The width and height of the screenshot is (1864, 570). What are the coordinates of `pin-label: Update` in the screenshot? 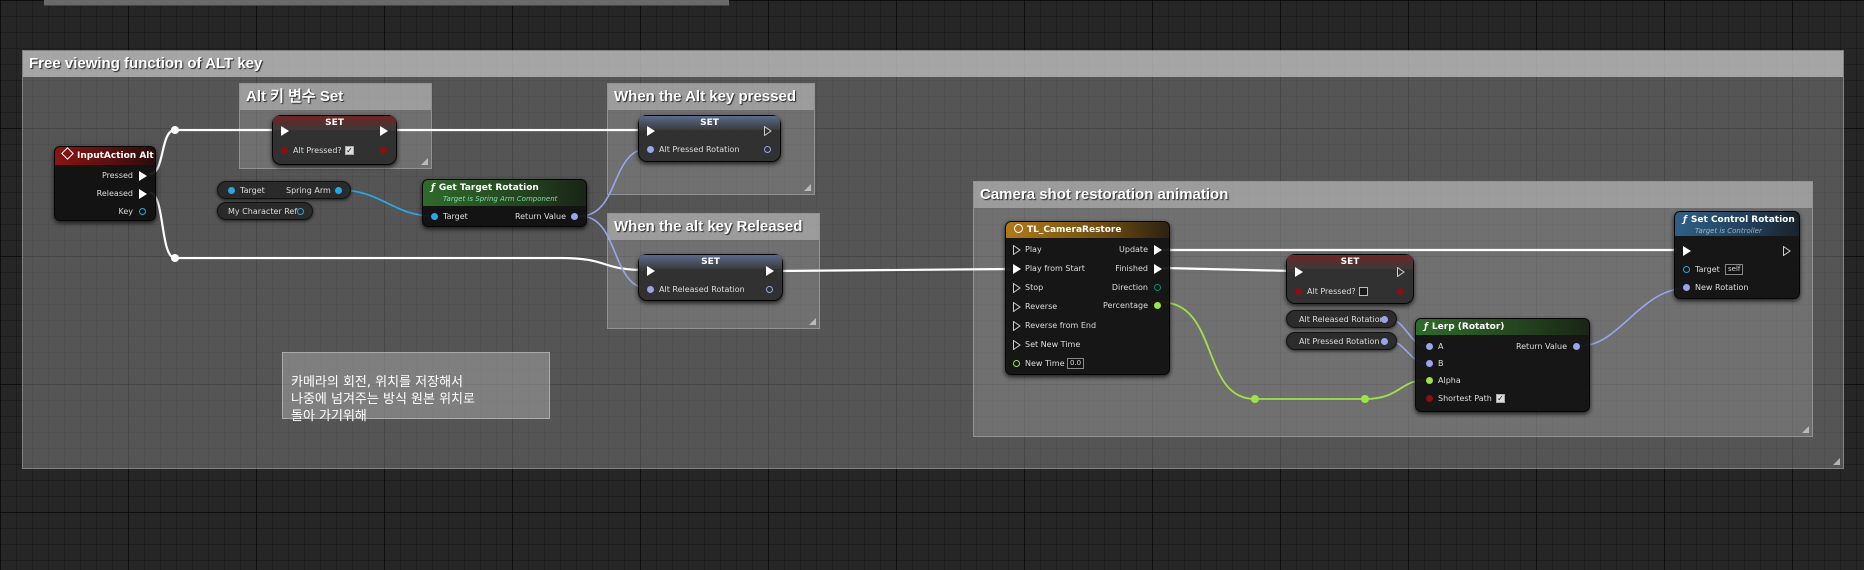 It's located at (1133, 249).